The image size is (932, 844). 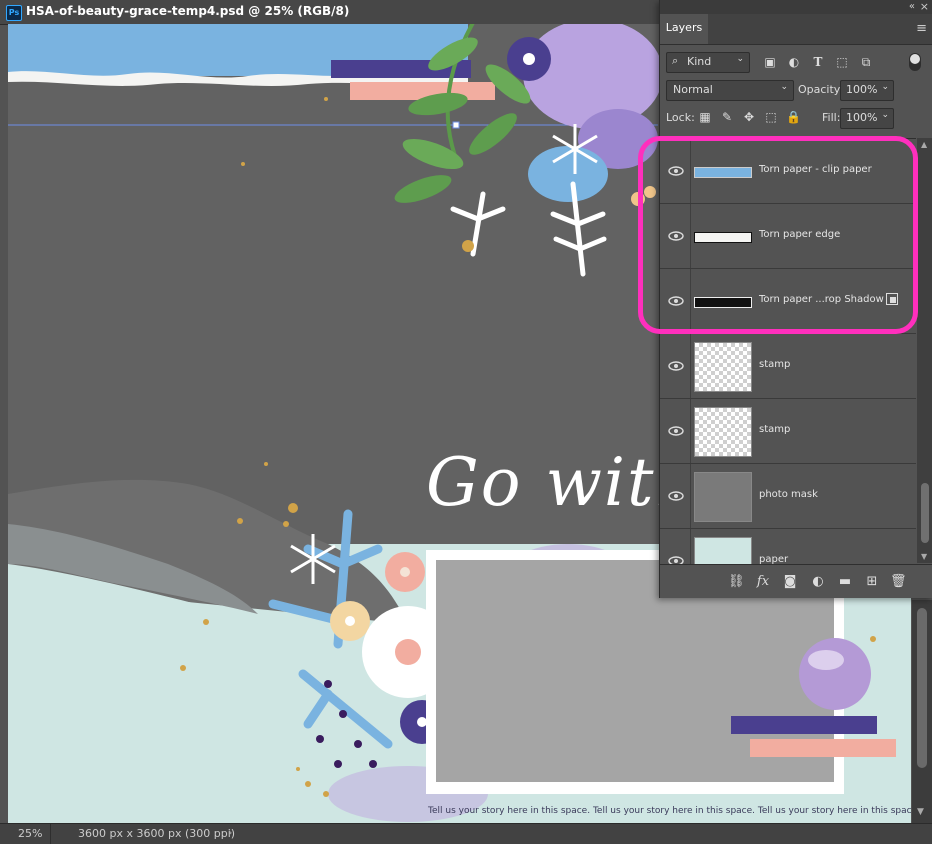 I want to click on layer-list-scrollbar: ▲ ▼, so click(x=924, y=350).